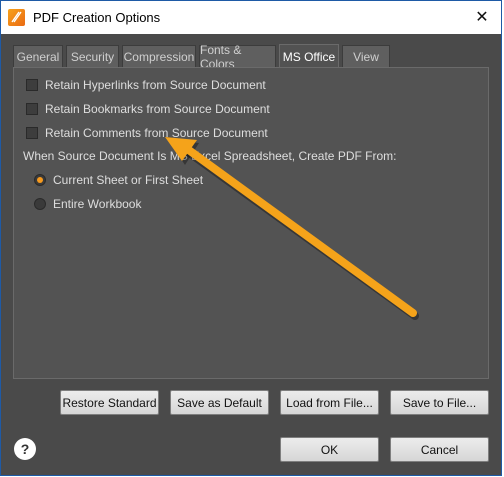 The image size is (504, 477). What do you see at coordinates (309, 56) in the screenshot?
I see `tab-ms-office: MS Office` at bounding box center [309, 56].